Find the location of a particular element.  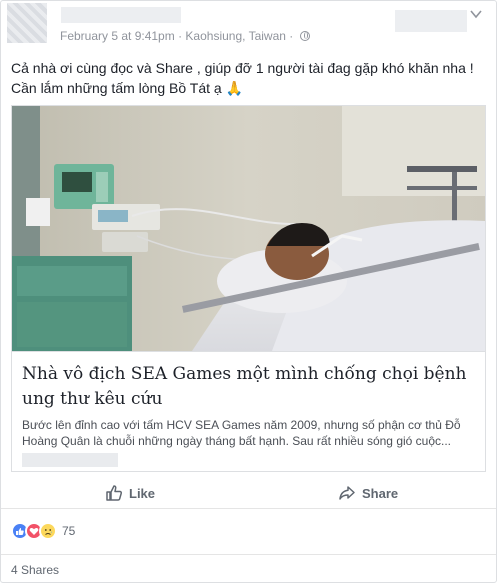

share-arrow-icon is located at coordinates (347, 493).